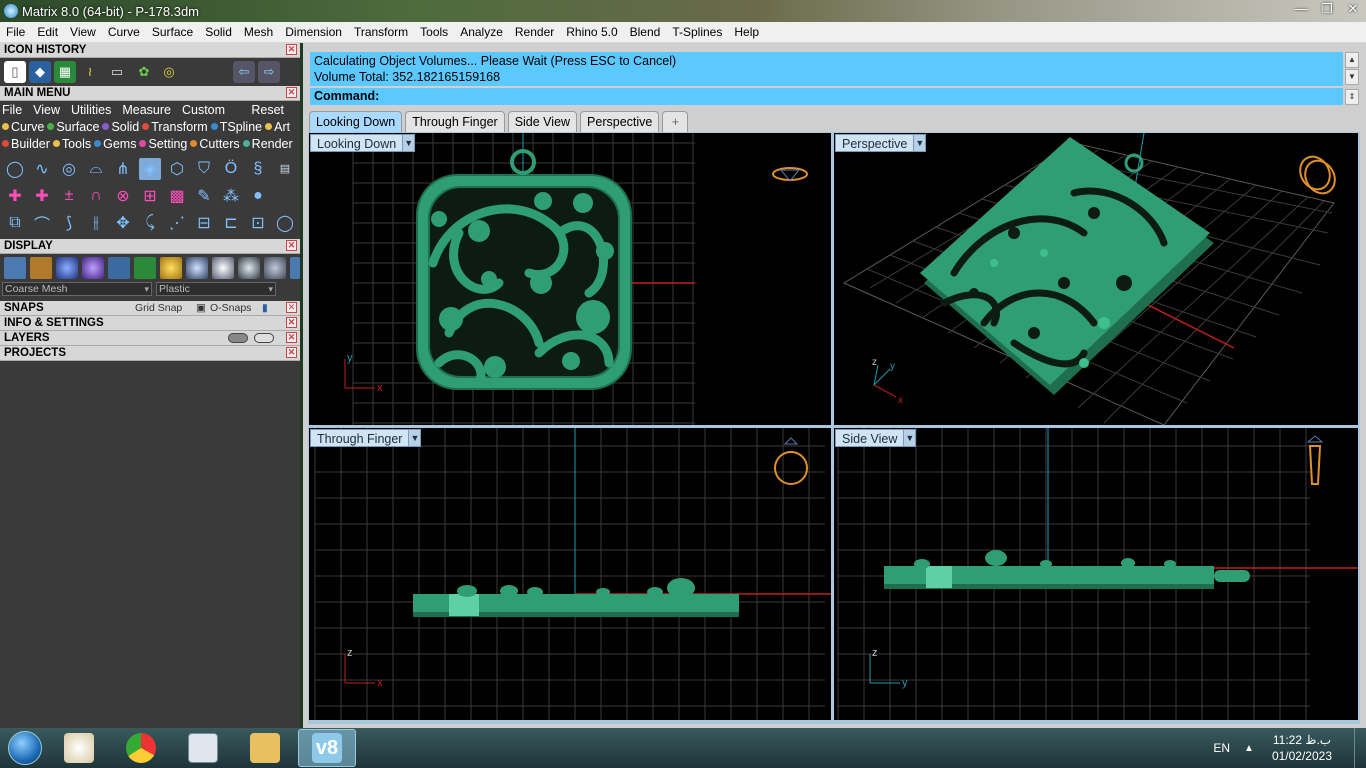  What do you see at coordinates (481, 32) in the screenshot?
I see `menu-analyze: Analyze` at bounding box center [481, 32].